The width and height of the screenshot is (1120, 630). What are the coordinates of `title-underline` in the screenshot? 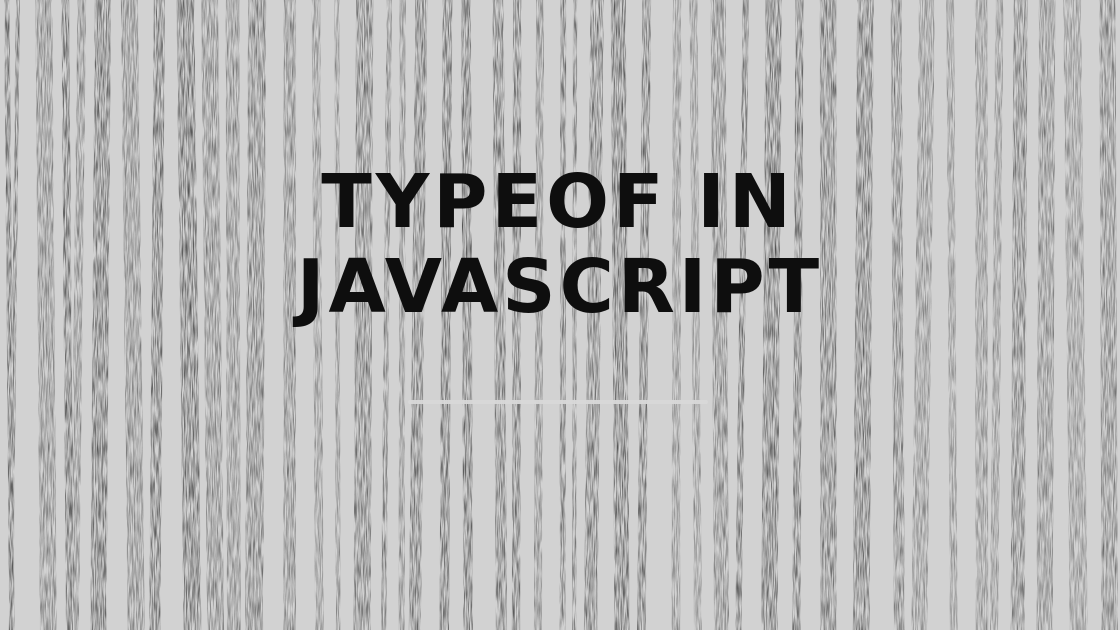 It's located at (558, 402).